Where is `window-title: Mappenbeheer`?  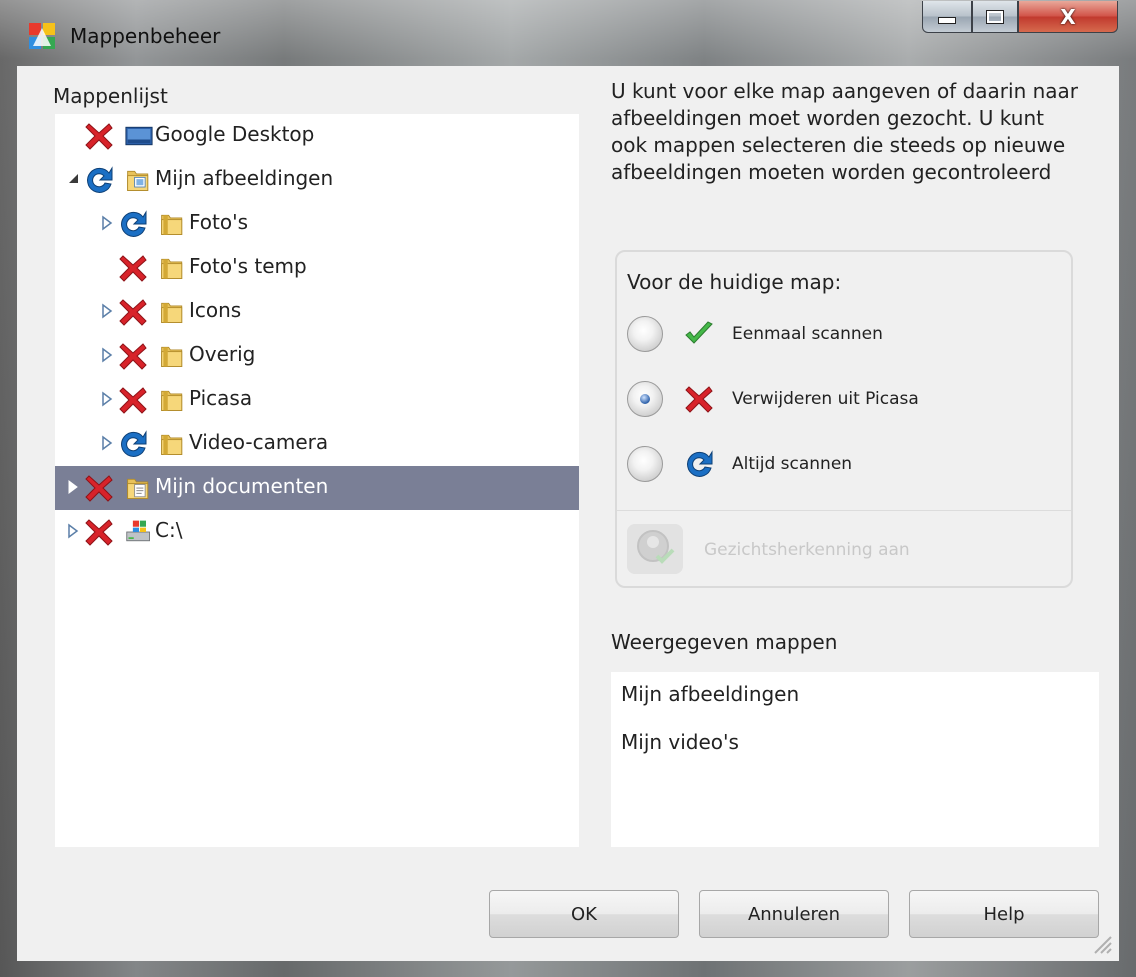 window-title: Mappenbeheer is located at coordinates (145, 36).